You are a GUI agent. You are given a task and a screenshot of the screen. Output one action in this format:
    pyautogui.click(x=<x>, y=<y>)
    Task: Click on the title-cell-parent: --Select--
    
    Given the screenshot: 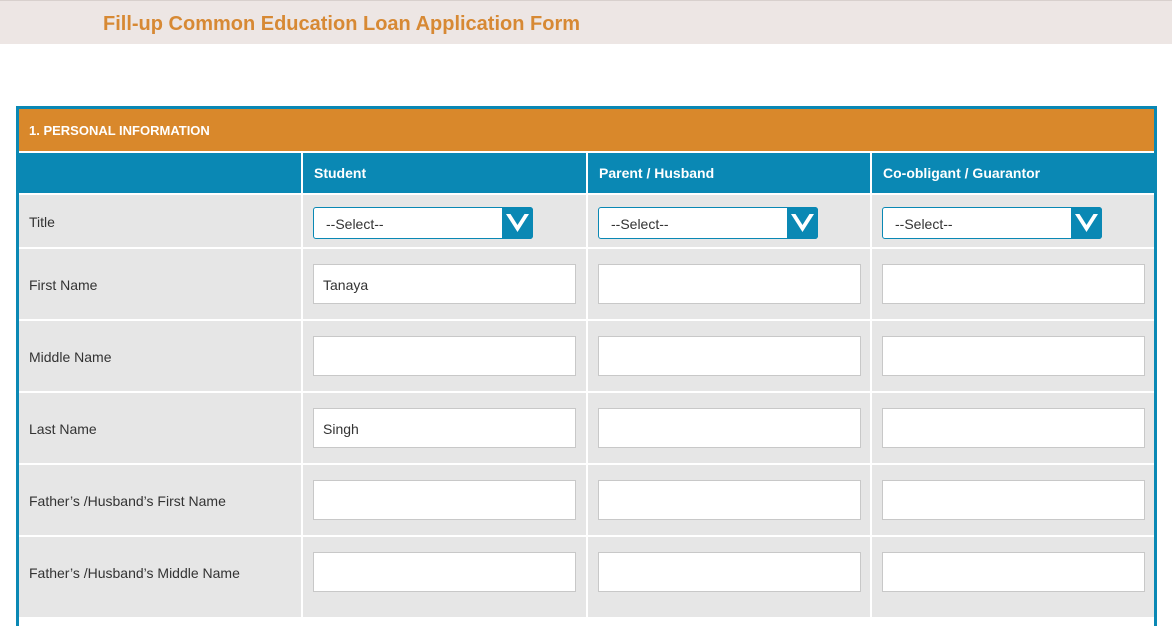 What is the action you would take?
    pyautogui.click(x=729, y=221)
    